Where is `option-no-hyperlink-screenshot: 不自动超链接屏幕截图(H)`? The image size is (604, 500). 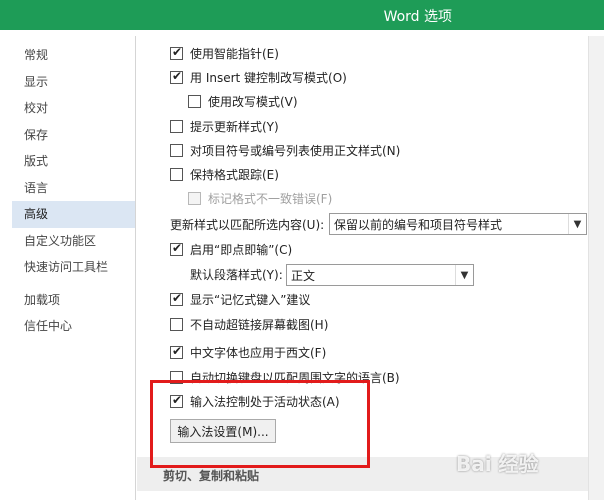 option-no-hyperlink-screenshot: 不自动超链接屏幕截图(H) is located at coordinates (249, 324).